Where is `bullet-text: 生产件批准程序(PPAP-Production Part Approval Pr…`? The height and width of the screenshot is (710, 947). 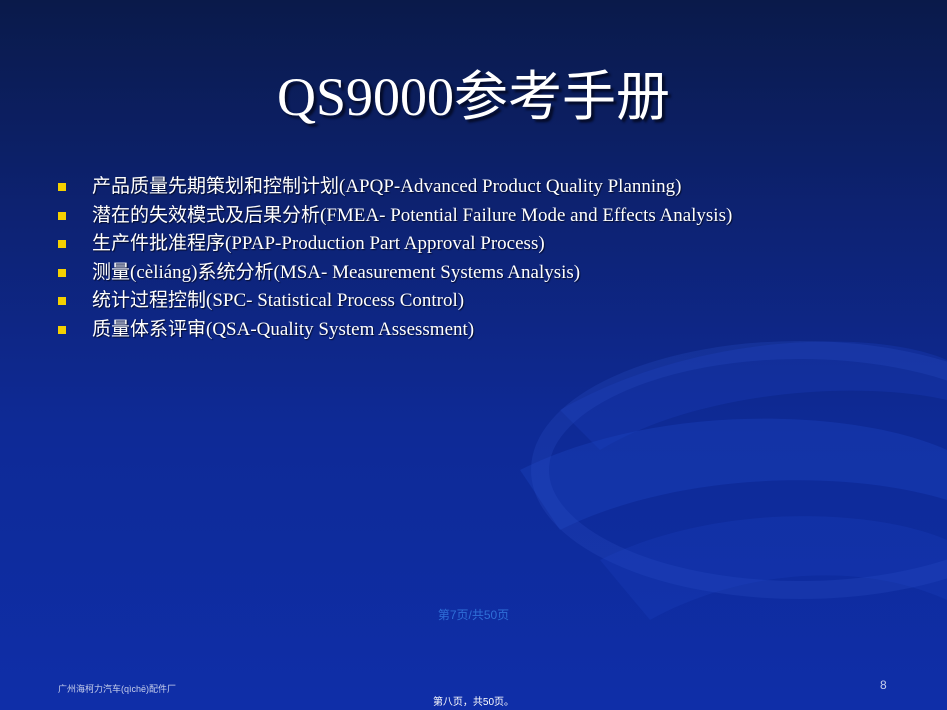 bullet-text: 生产件批准程序(PPAP-Production Part Approval Pr… is located at coordinates (318, 244).